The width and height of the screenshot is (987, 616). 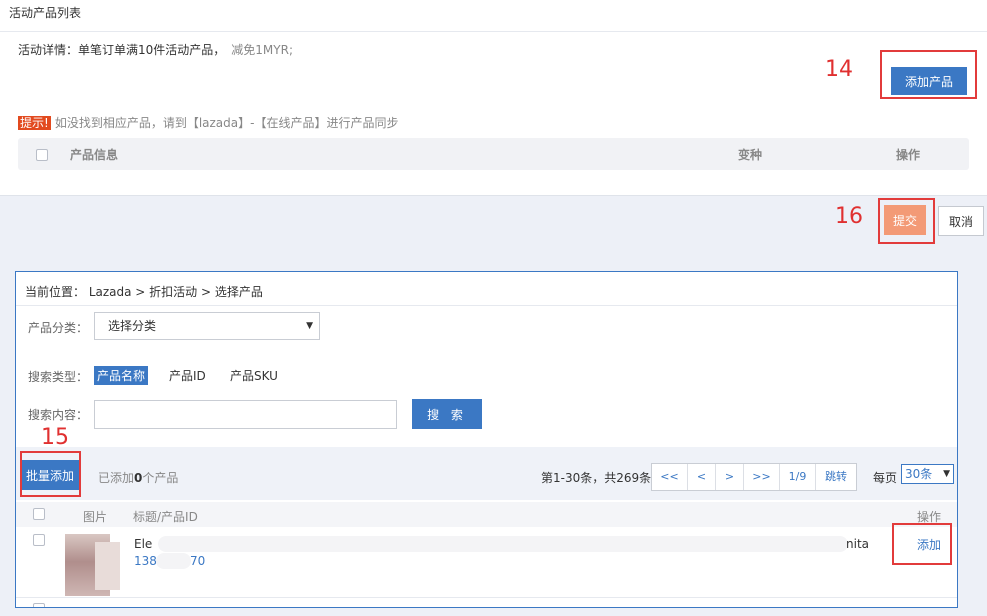 What do you see at coordinates (95, 517) in the screenshot?
I see `header-image: 图片` at bounding box center [95, 517].